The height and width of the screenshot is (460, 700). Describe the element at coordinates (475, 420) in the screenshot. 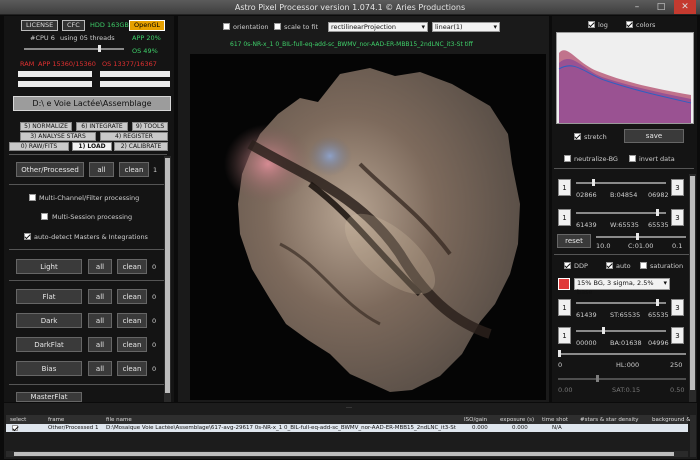

I see `col-header-iso-gain: ISO/gain` at that location.